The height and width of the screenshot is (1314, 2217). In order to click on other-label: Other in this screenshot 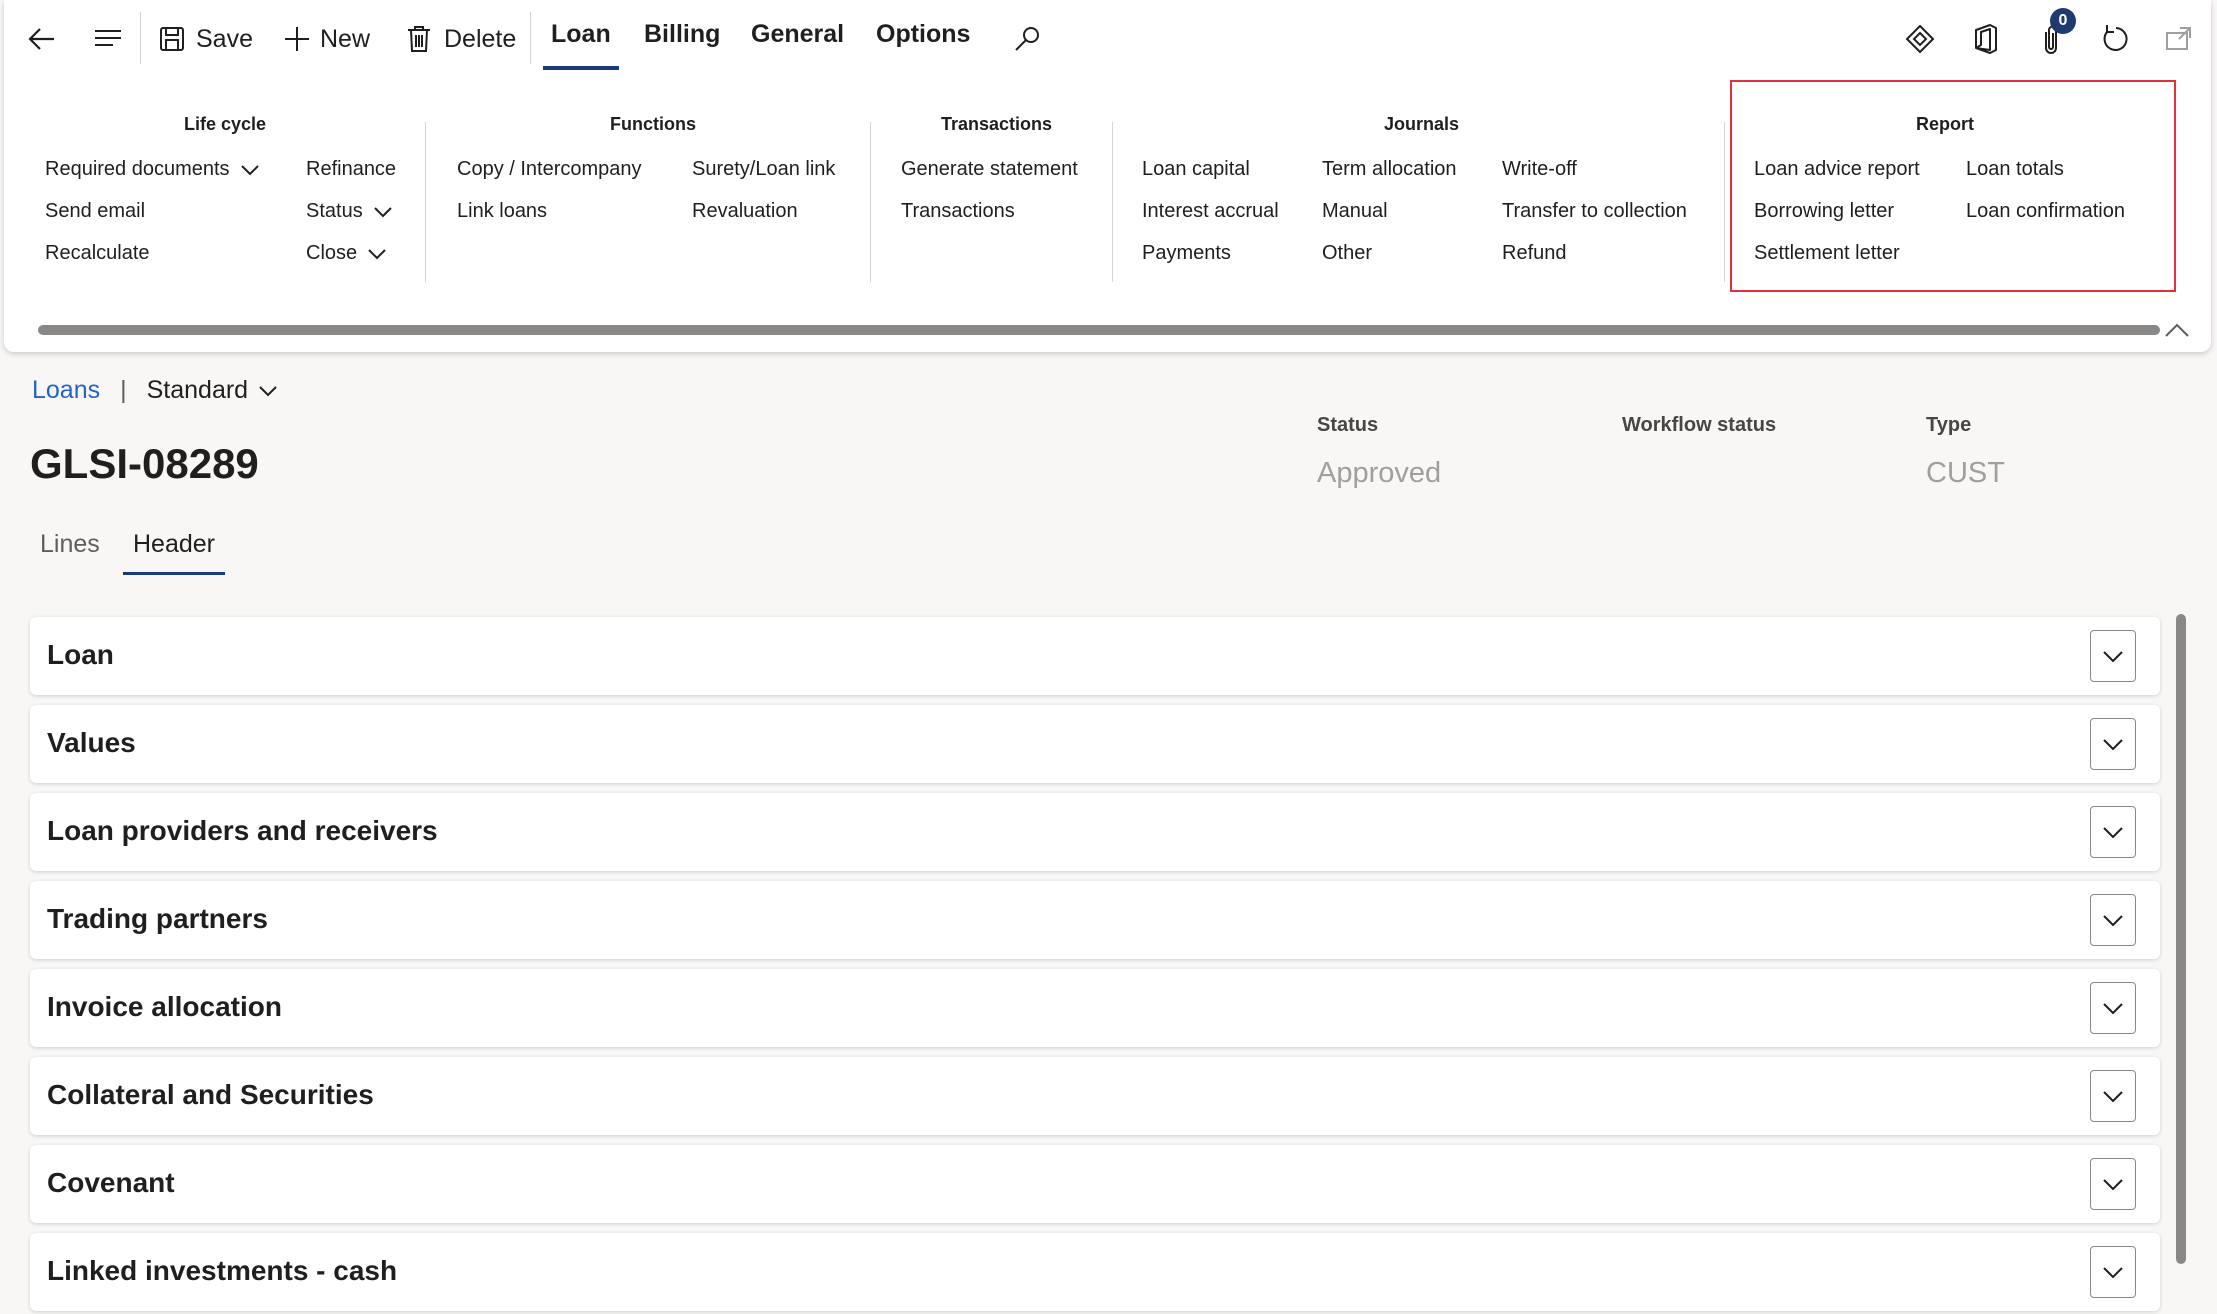, I will do `click(1347, 253)`.